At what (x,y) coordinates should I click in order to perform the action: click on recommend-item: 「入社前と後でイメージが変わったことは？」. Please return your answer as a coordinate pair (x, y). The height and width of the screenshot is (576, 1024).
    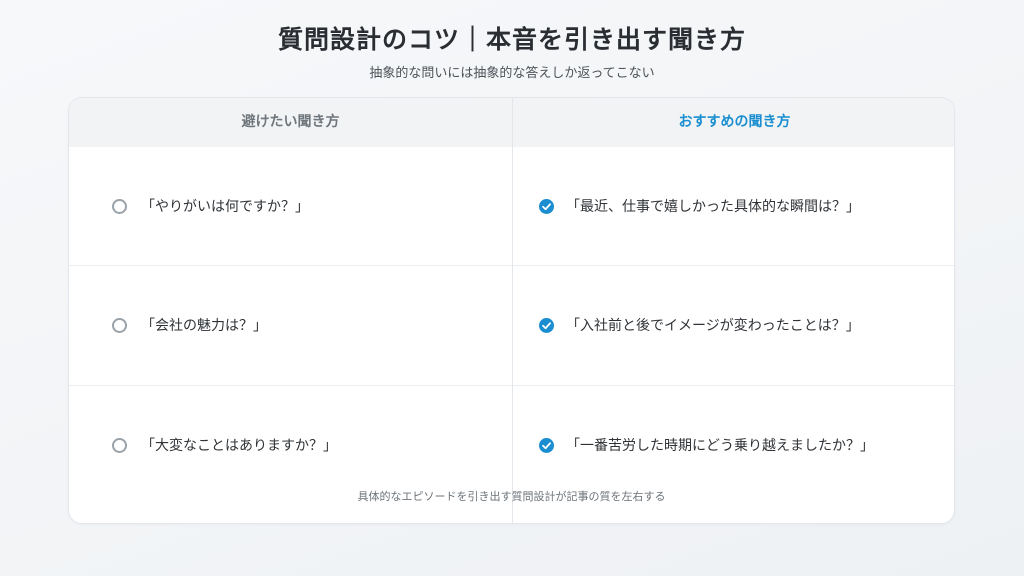
    Looking at the image, I should click on (699, 325).